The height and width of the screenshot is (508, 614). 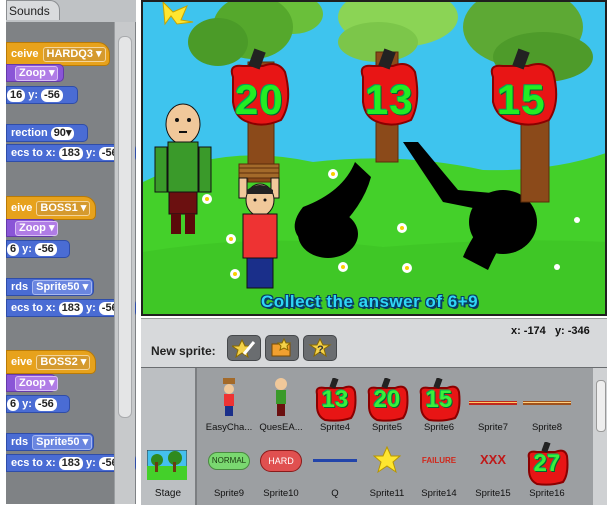 I want to click on sprite-name: Sprite4, so click(x=335, y=427).